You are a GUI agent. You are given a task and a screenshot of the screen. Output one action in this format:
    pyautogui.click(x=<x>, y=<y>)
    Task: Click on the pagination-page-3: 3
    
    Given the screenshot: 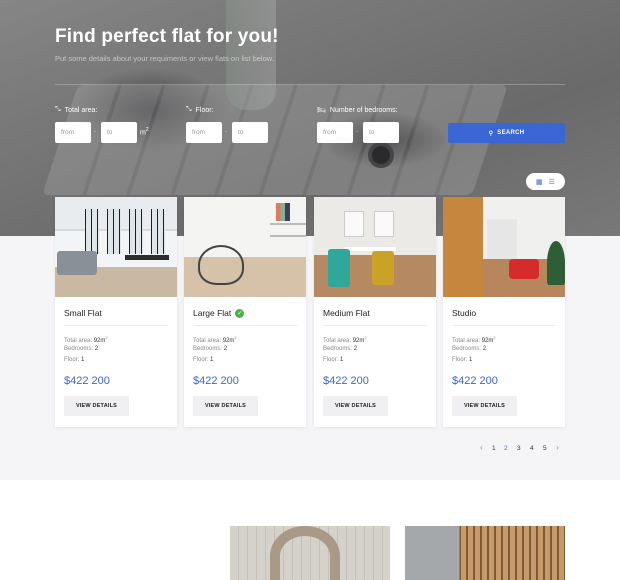 What is the action you would take?
    pyautogui.click(x=519, y=448)
    